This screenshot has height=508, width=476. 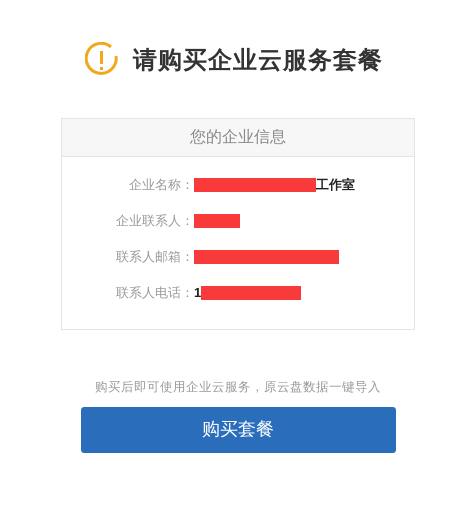 I want to click on field-label: 企业联系人：, so click(x=154, y=221).